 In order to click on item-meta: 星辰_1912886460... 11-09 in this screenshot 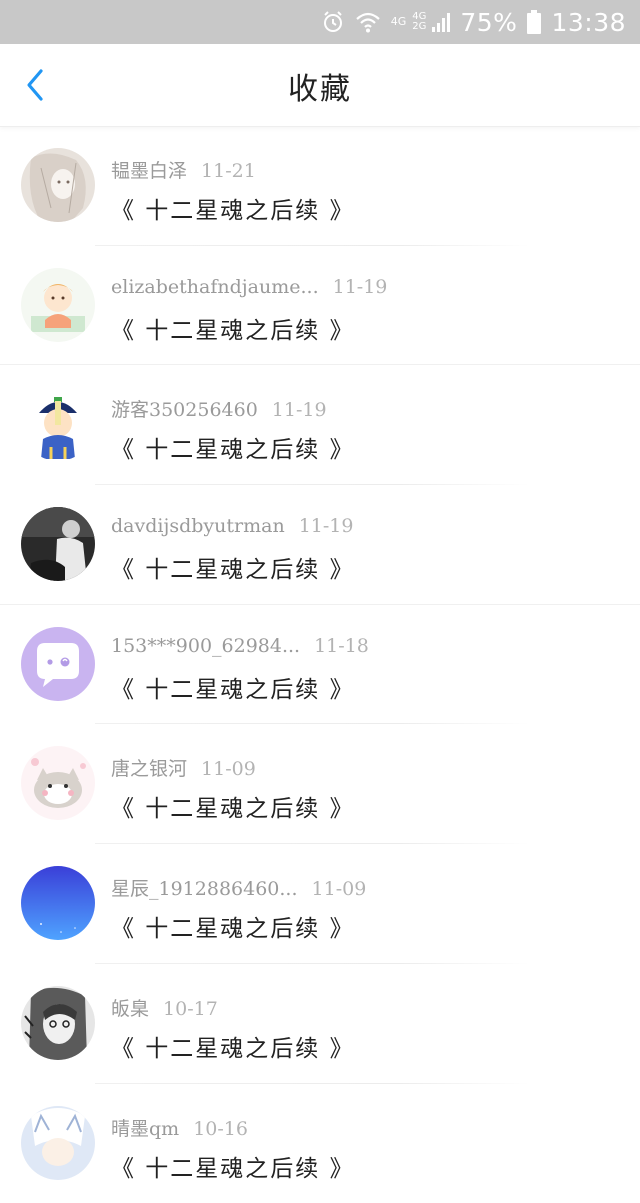, I will do `click(238, 887)`.